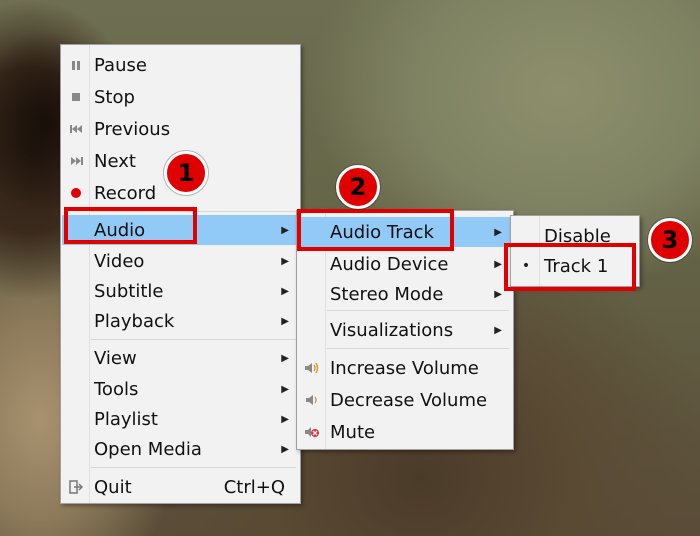 The height and width of the screenshot is (536, 700). What do you see at coordinates (129, 291) in the screenshot?
I see `menu-item-label: Subtitle` at bounding box center [129, 291].